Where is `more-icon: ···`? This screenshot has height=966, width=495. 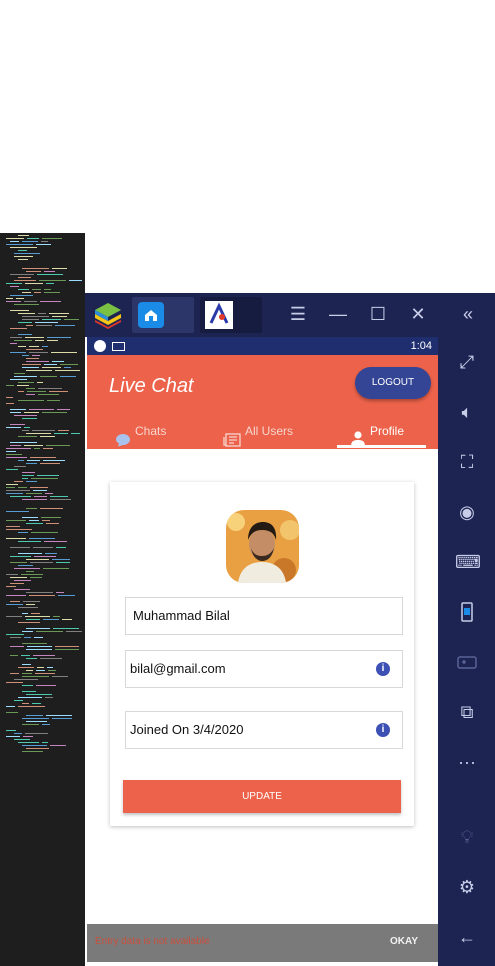
more-icon: ··· is located at coordinates (467, 762).